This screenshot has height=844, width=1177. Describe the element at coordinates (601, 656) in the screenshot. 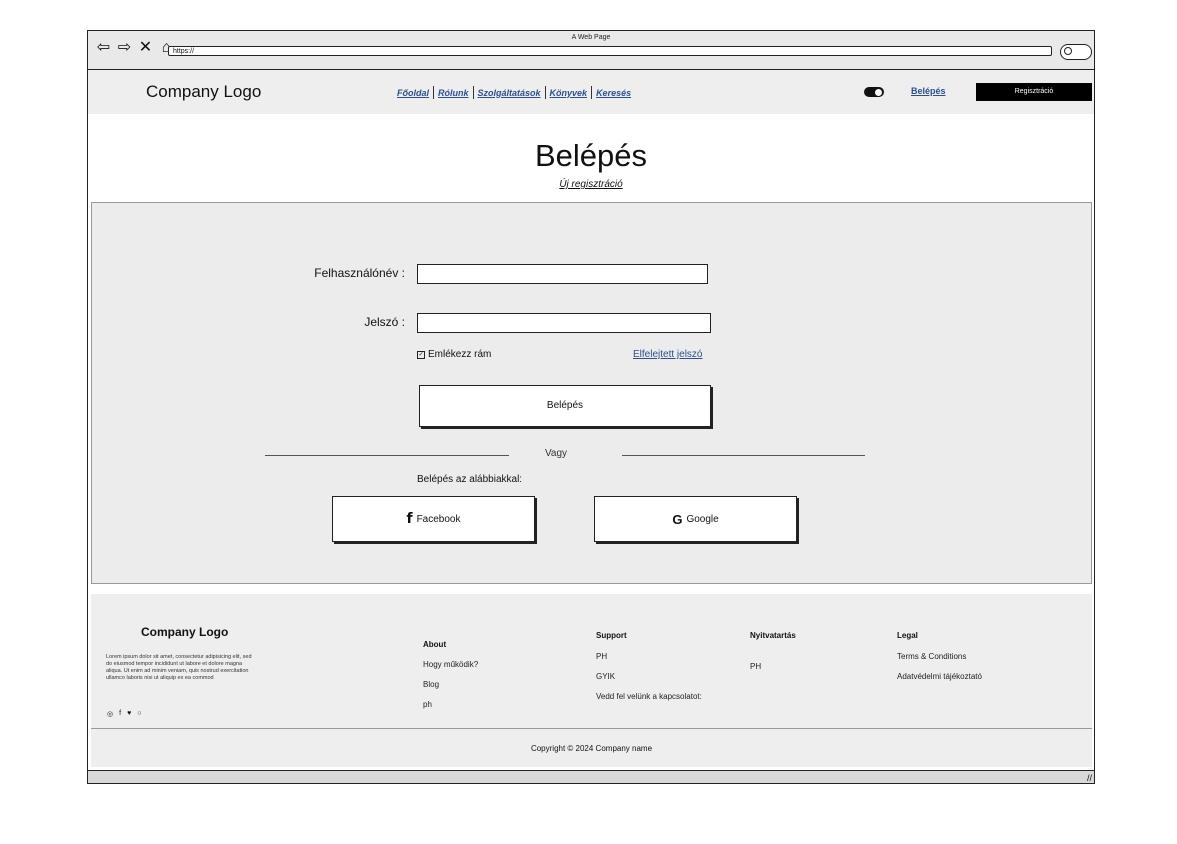

I see `footer-support-ph: PH` at that location.